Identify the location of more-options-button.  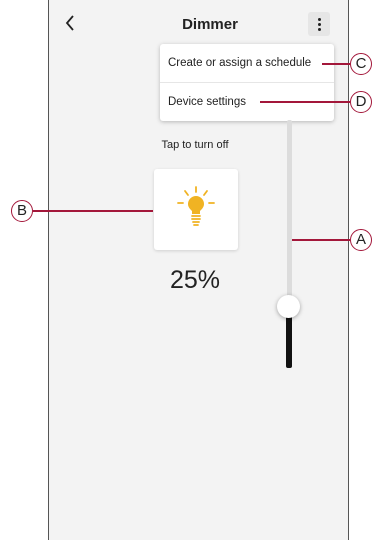
(319, 24).